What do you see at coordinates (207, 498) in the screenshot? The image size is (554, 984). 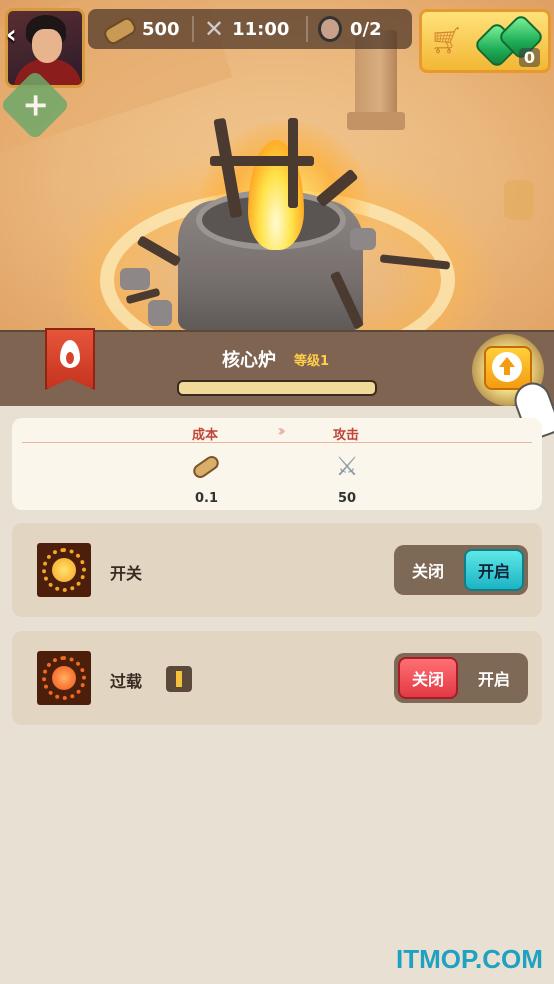 I see `cost-value: 0.1` at bounding box center [207, 498].